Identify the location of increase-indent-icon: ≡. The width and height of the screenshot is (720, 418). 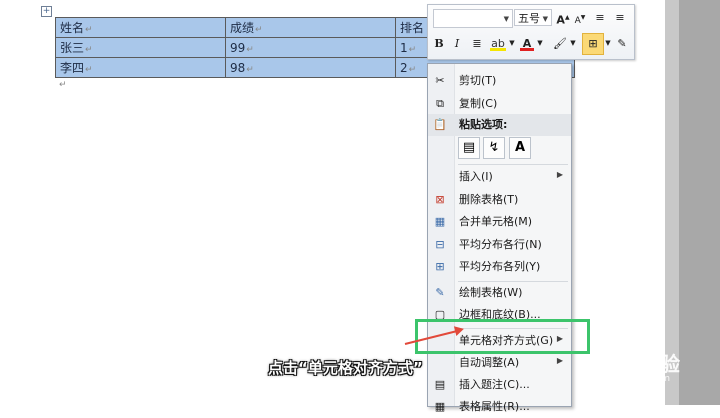
(620, 17).